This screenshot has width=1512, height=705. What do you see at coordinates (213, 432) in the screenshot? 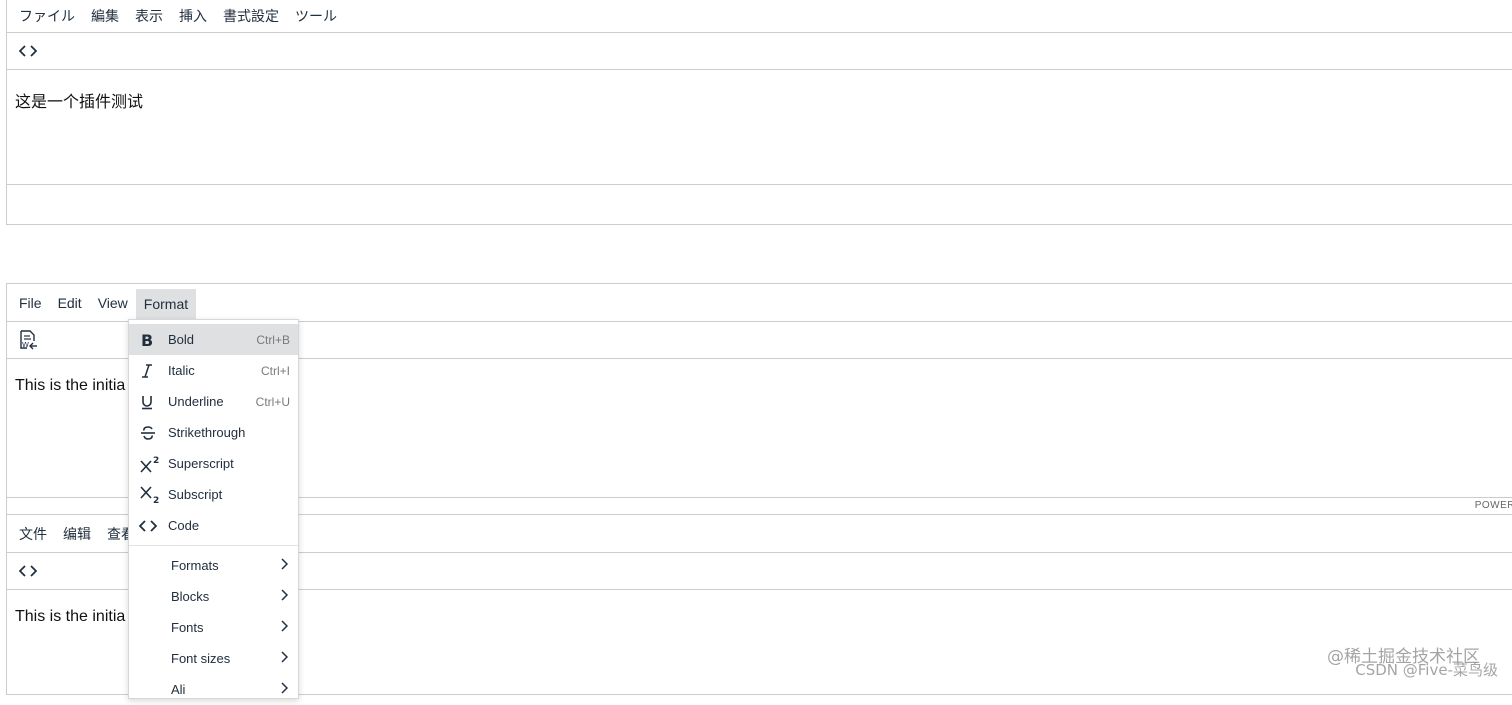
I see `menu-item-strikethrough: Strikethrough` at bounding box center [213, 432].